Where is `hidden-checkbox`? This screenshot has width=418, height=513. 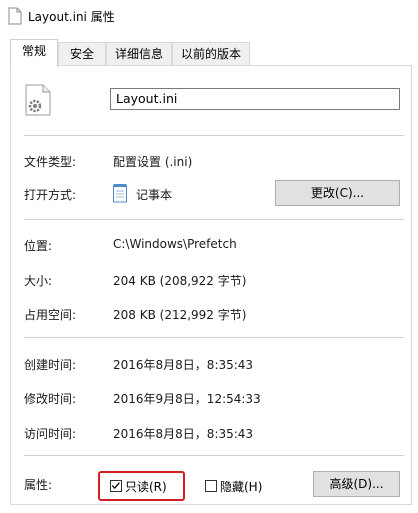
hidden-checkbox is located at coordinates (211, 486).